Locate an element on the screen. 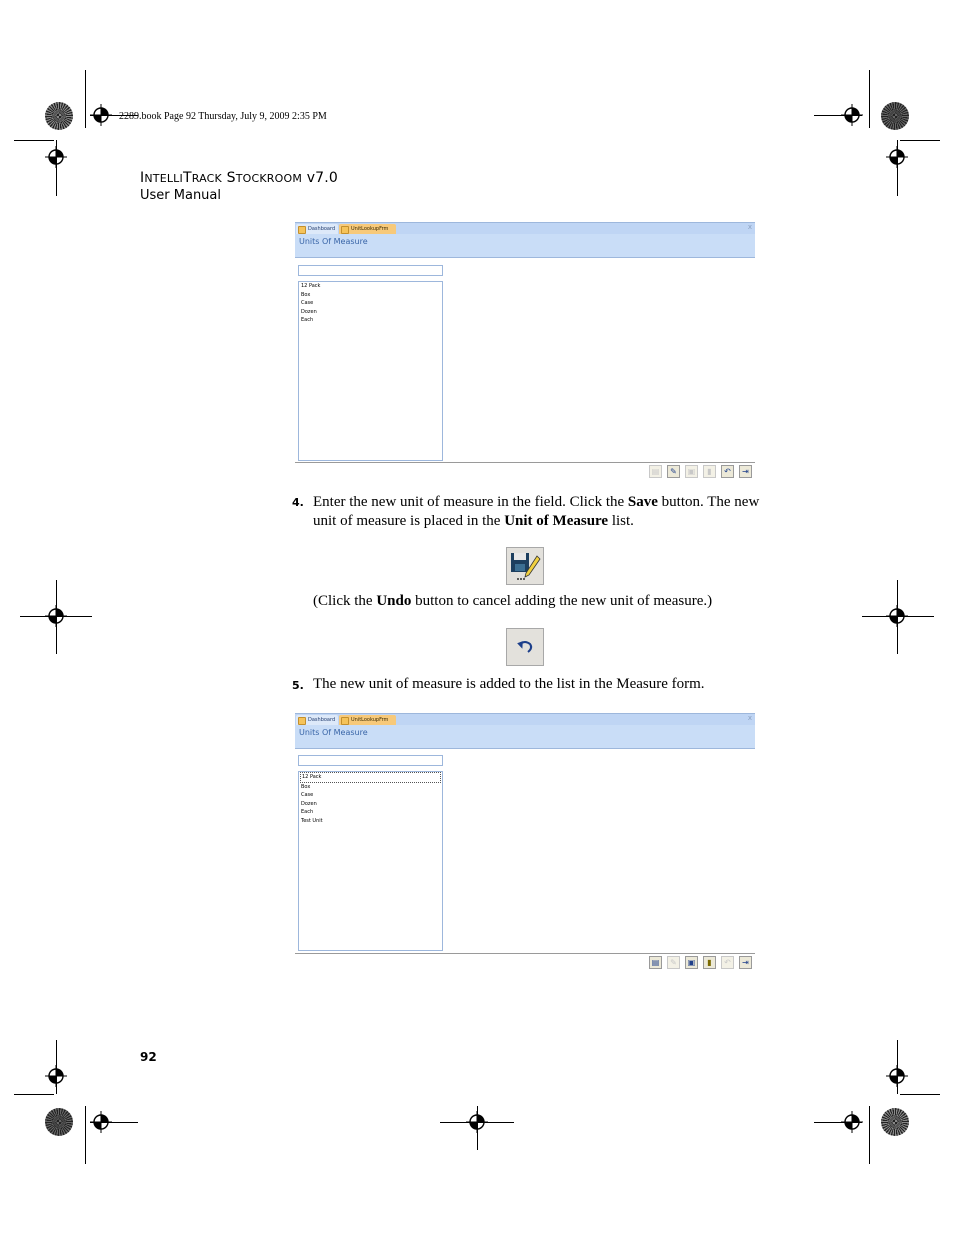 The image size is (954, 1235). floppy-pencil-icon is located at coordinates (526, 566).